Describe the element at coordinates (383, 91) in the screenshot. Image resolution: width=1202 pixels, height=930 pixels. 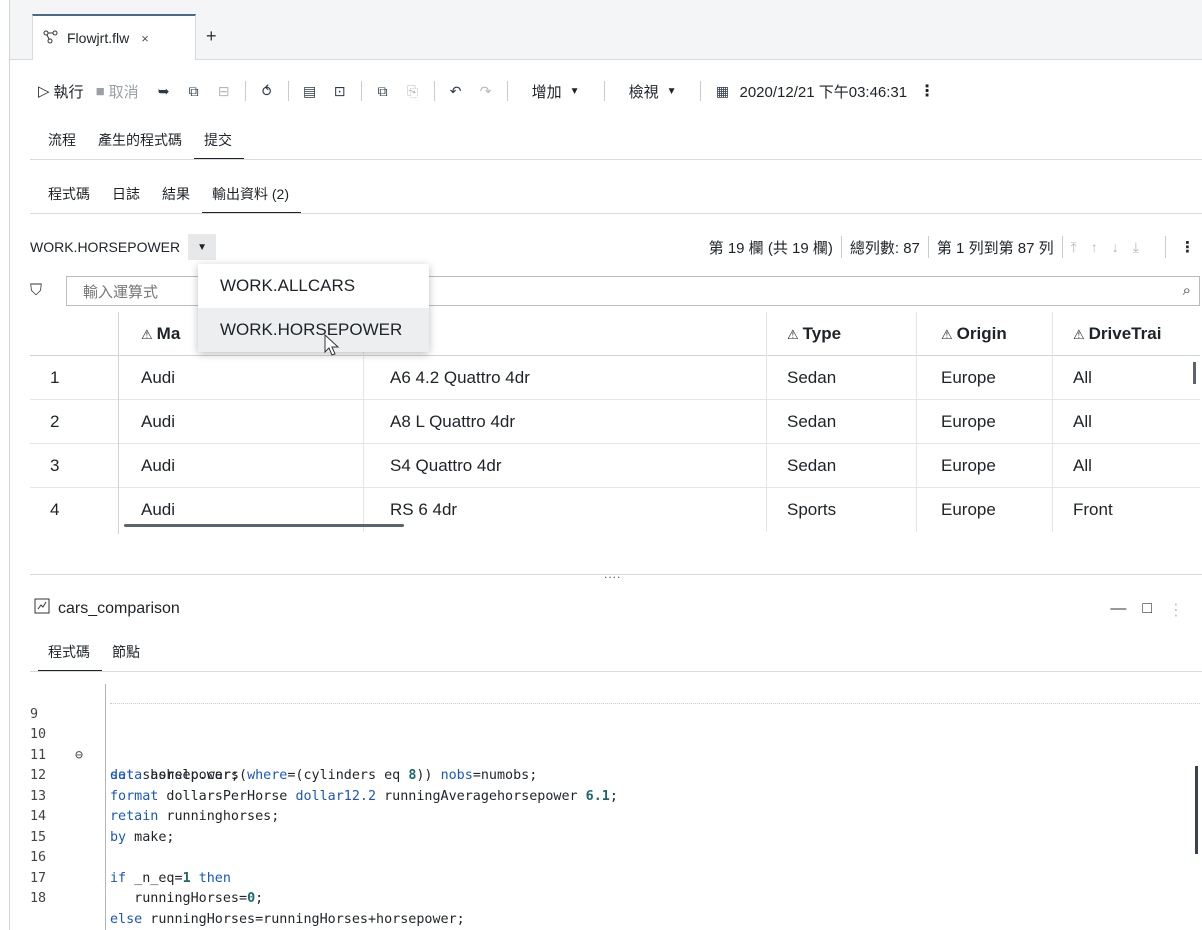
I see `copy-icon: ⧉` at that location.